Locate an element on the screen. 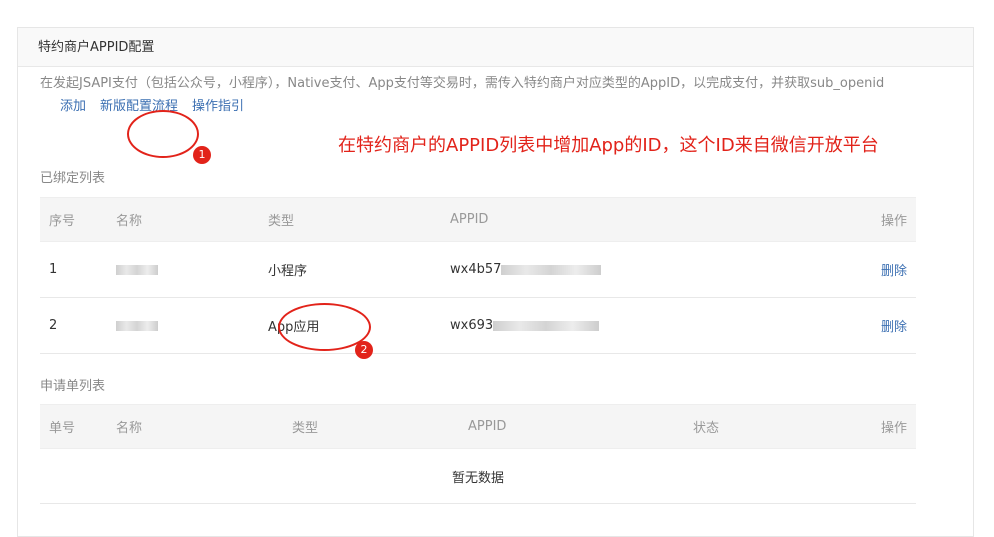 The height and width of the screenshot is (537, 994). annotation-circle-add is located at coordinates (163, 134).